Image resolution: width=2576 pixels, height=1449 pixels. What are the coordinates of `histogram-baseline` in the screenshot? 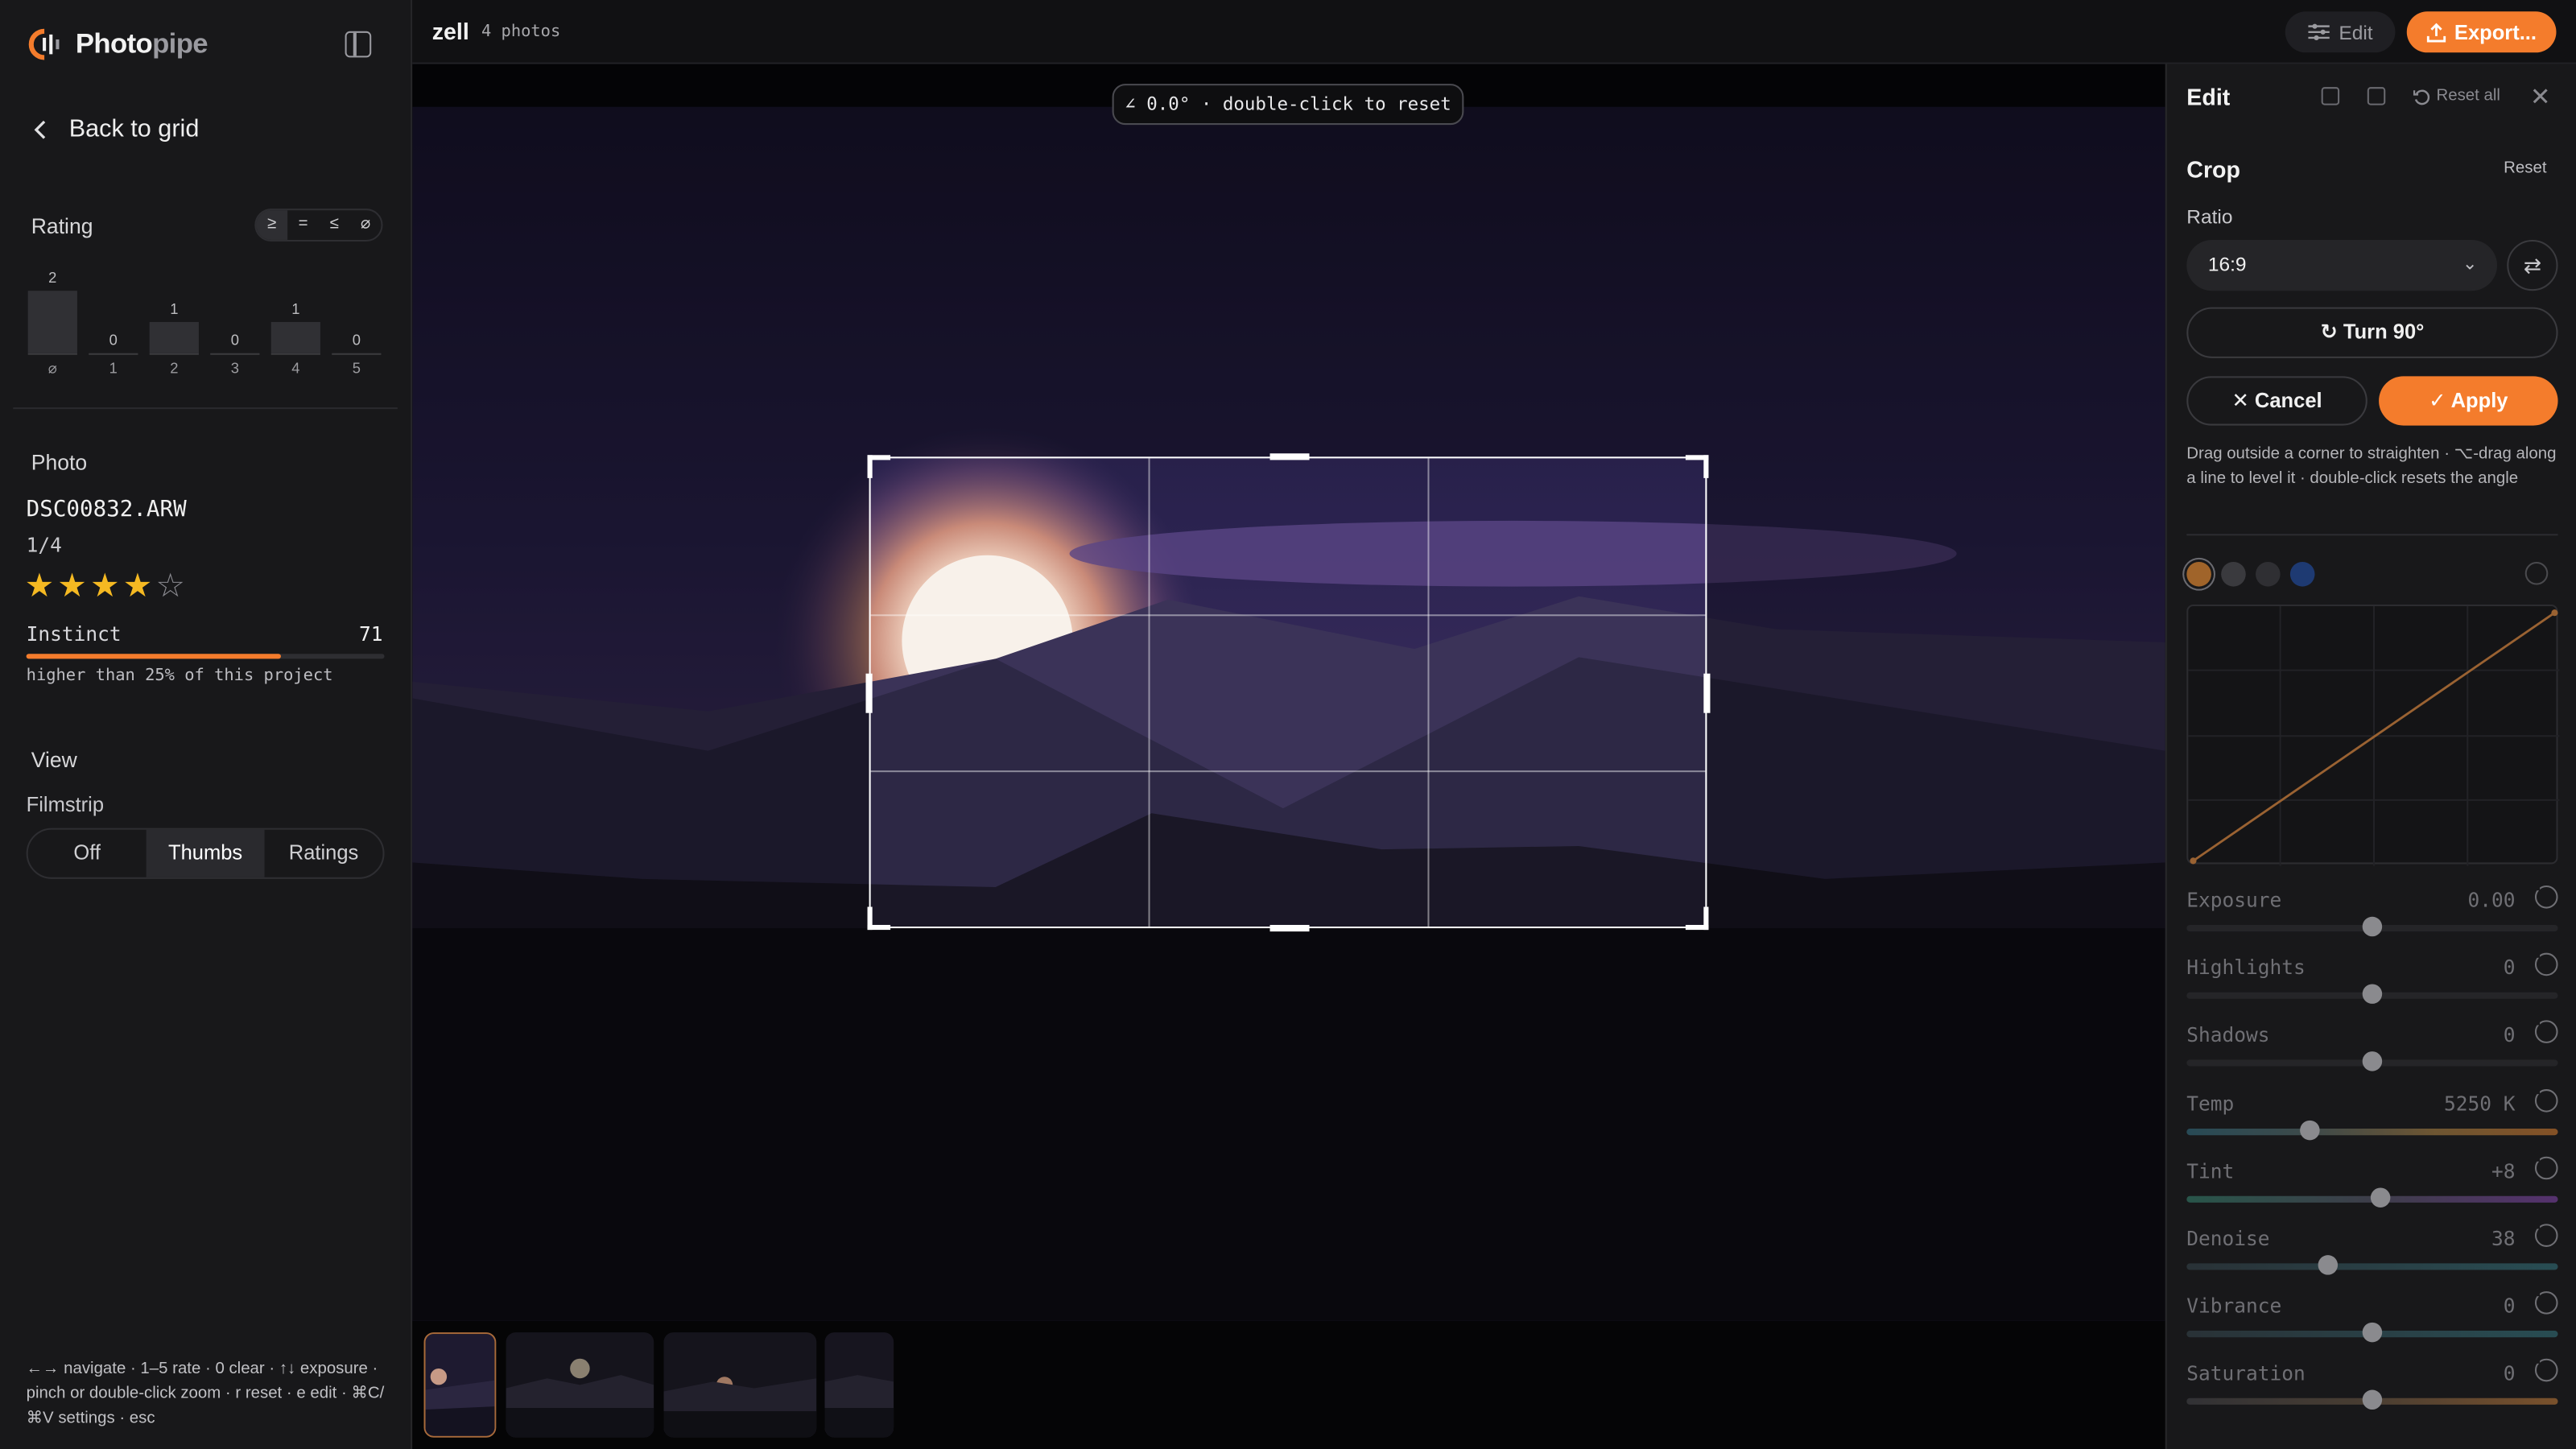 It's located at (357, 354).